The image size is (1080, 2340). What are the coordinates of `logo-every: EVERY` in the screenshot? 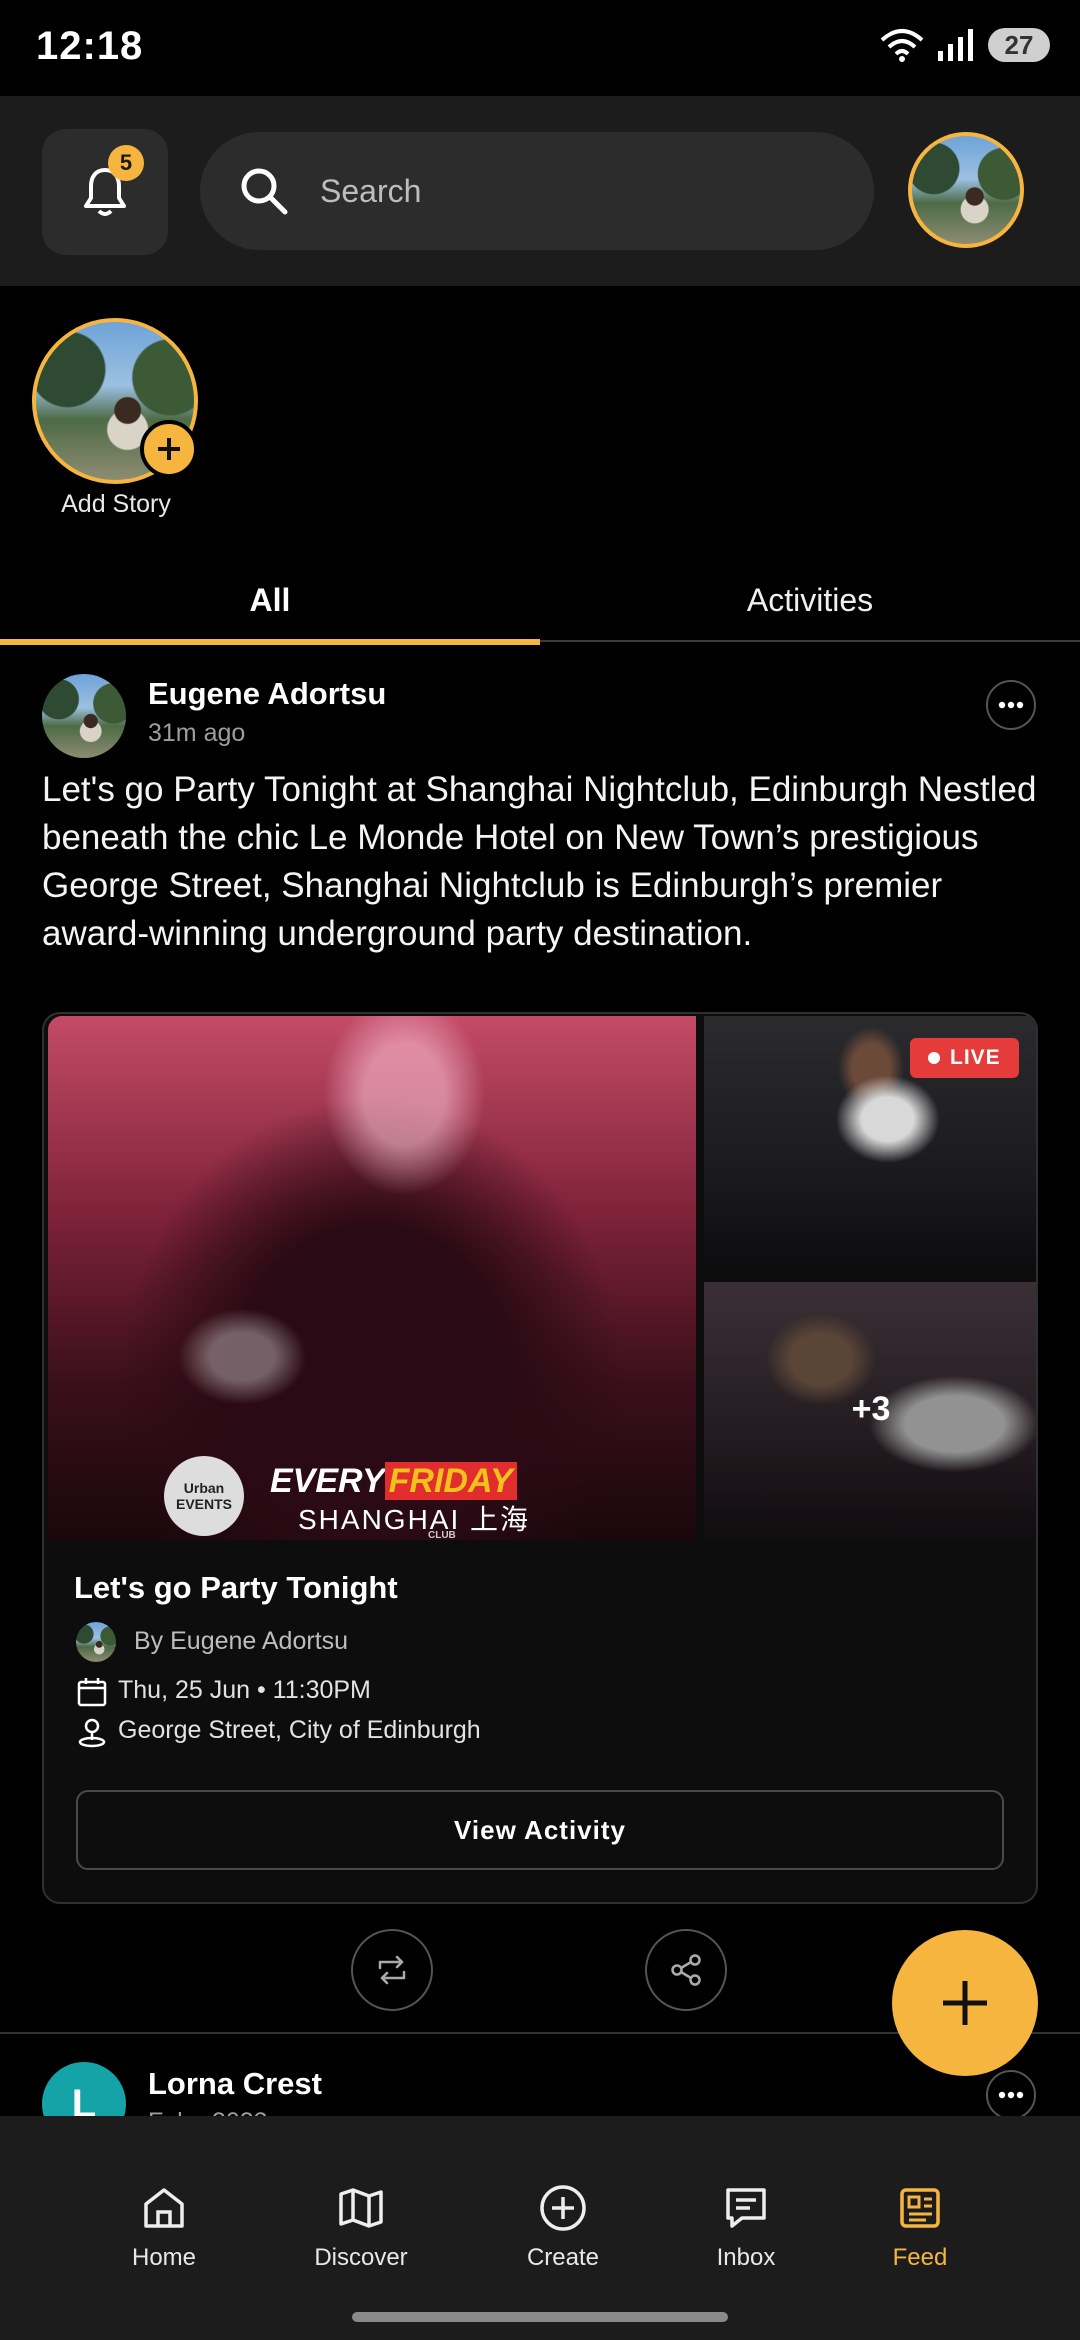 It's located at (327, 1481).